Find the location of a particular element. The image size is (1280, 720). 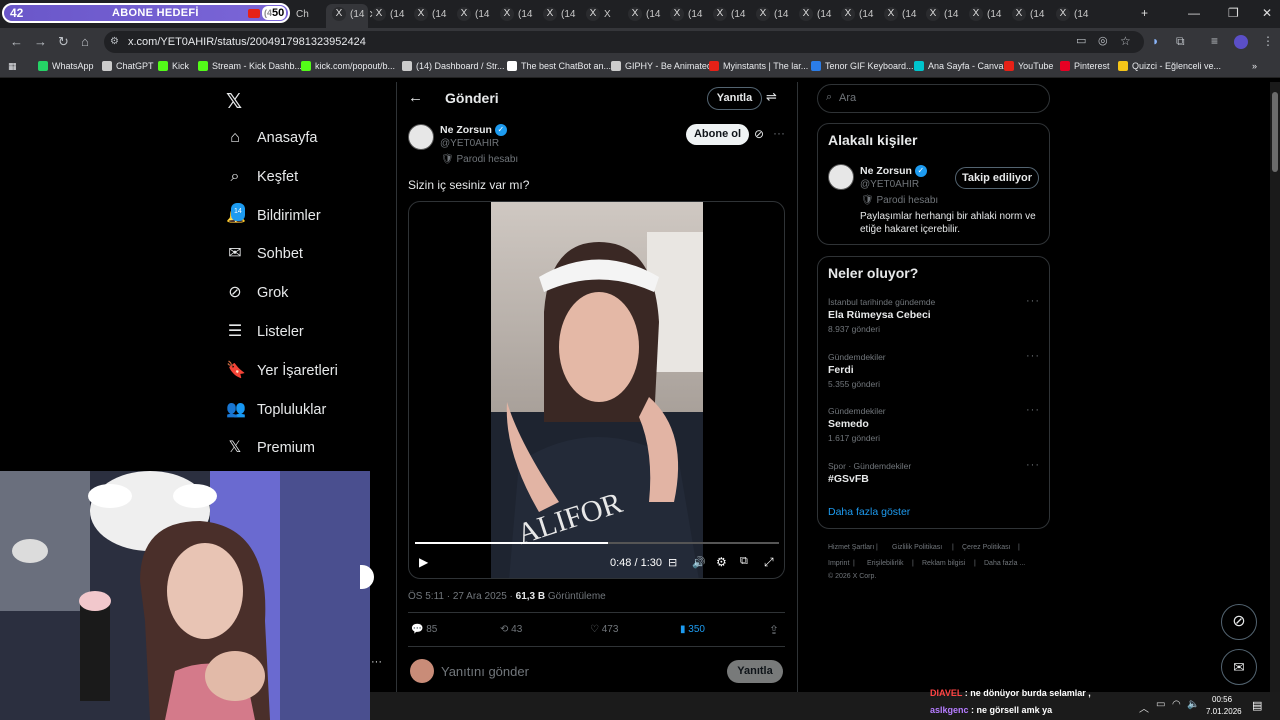

fullscreen-icon: ⤢ is located at coordinates (769, 562).